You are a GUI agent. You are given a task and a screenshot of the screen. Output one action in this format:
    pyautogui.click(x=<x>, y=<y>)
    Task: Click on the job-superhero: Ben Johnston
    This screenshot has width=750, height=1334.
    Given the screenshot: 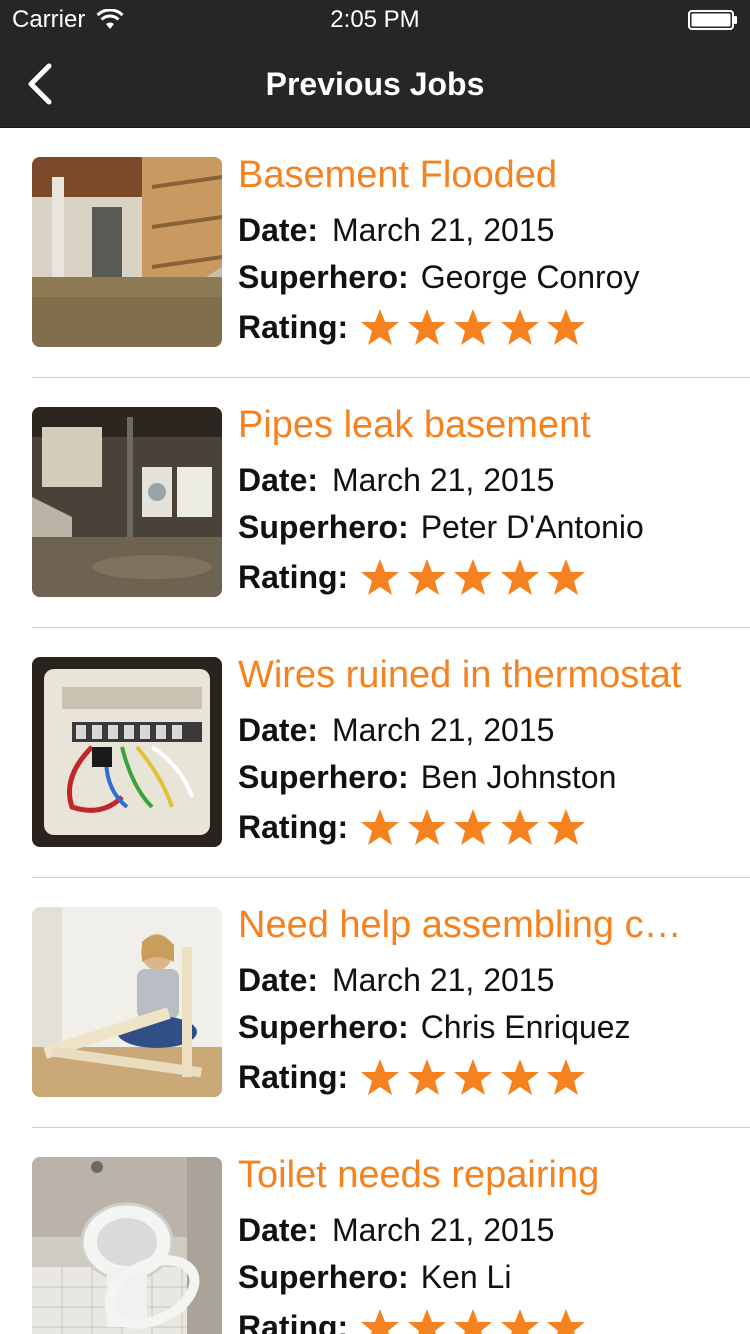 What is the action you would take?
    pyautogui.click(x=518, y=777)
    